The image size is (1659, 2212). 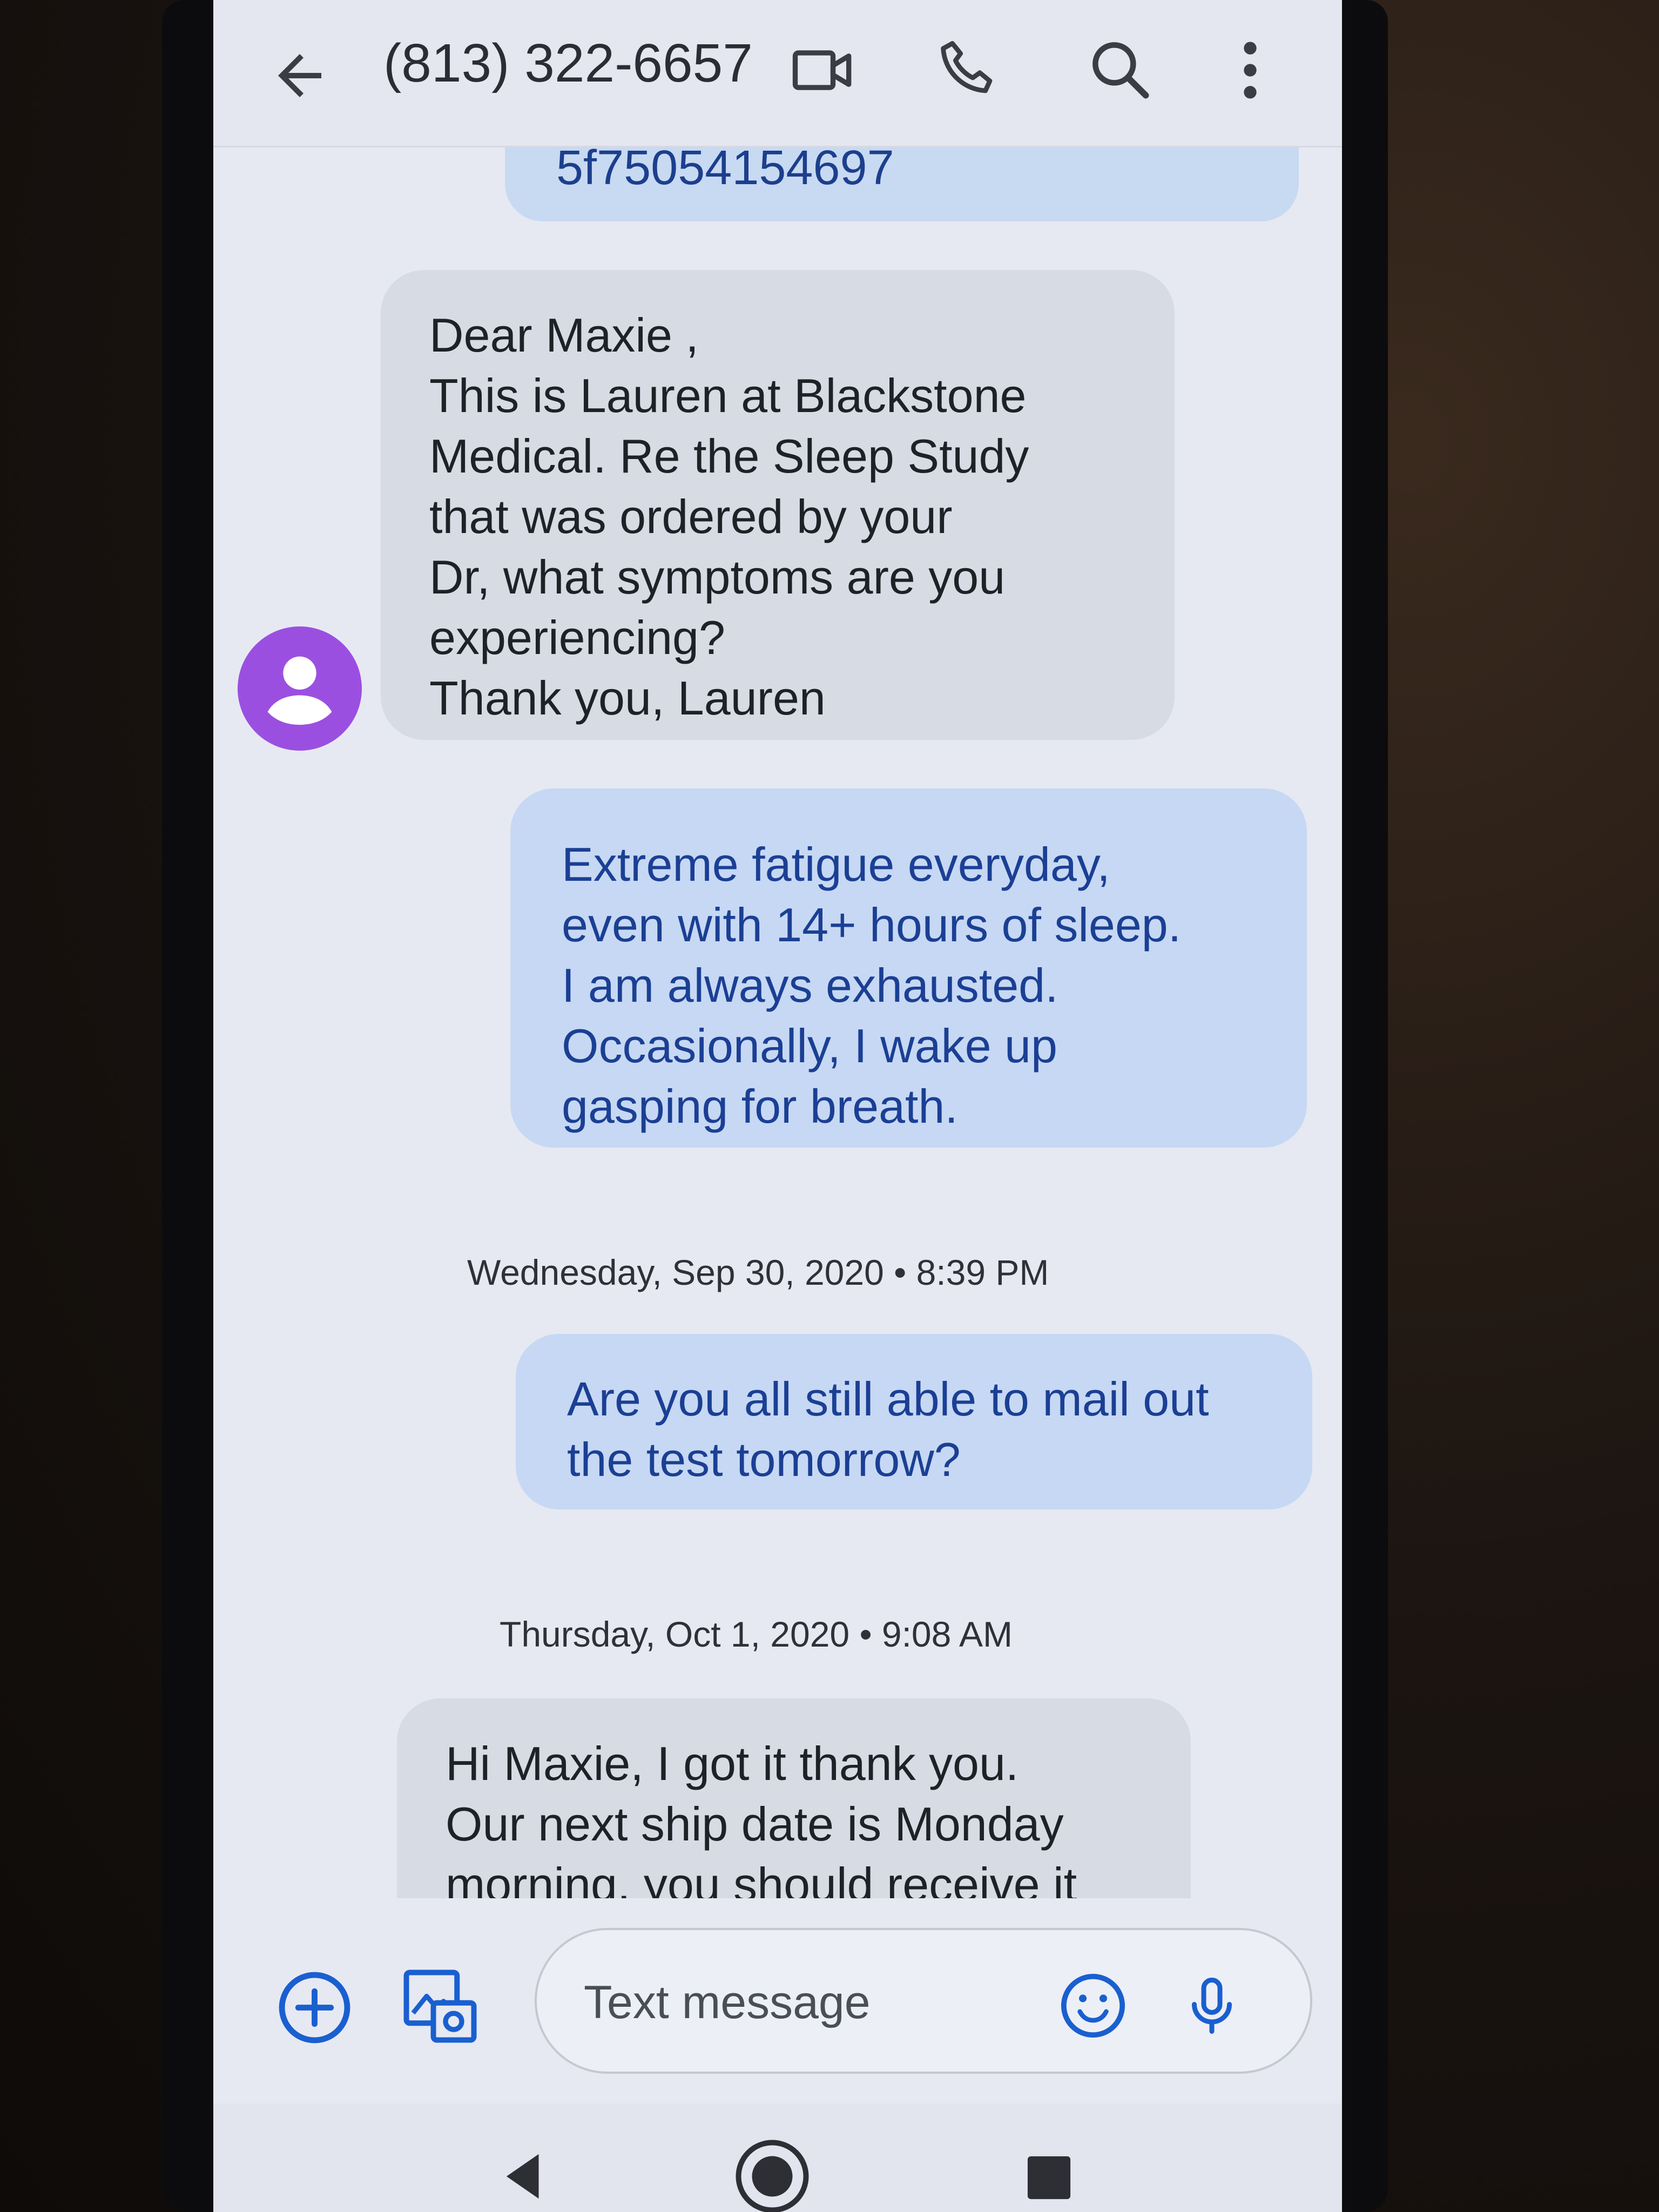 I want to click on add-attachment-icon, so click(x=314, y=2007).